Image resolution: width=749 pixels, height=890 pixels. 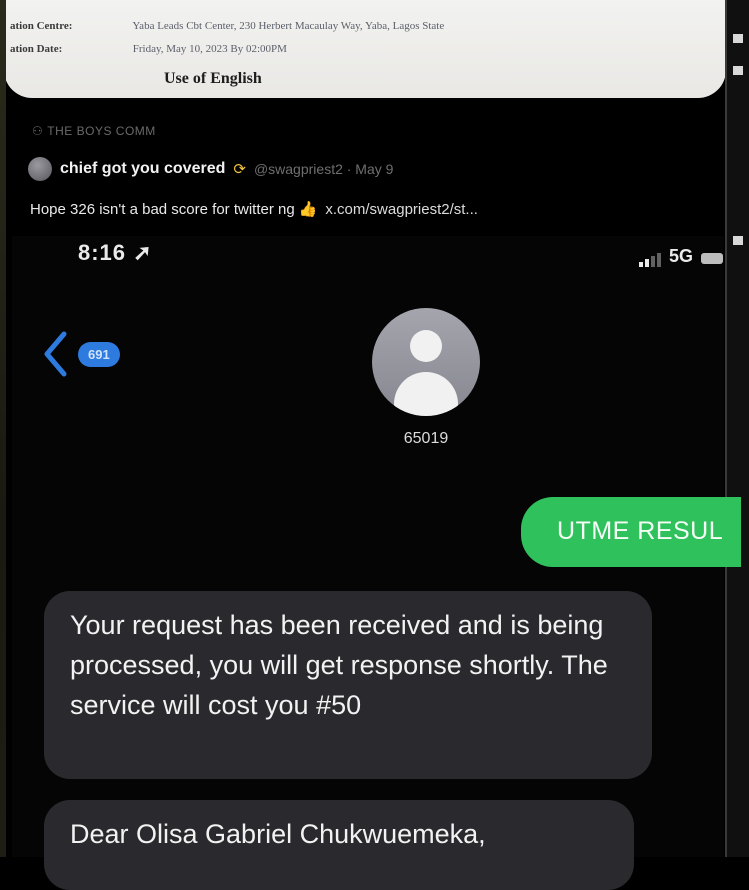 I want to click on incoming-message: Dear Olisa Gabriel Chukwuemeka,, so click(x=339, y=845).